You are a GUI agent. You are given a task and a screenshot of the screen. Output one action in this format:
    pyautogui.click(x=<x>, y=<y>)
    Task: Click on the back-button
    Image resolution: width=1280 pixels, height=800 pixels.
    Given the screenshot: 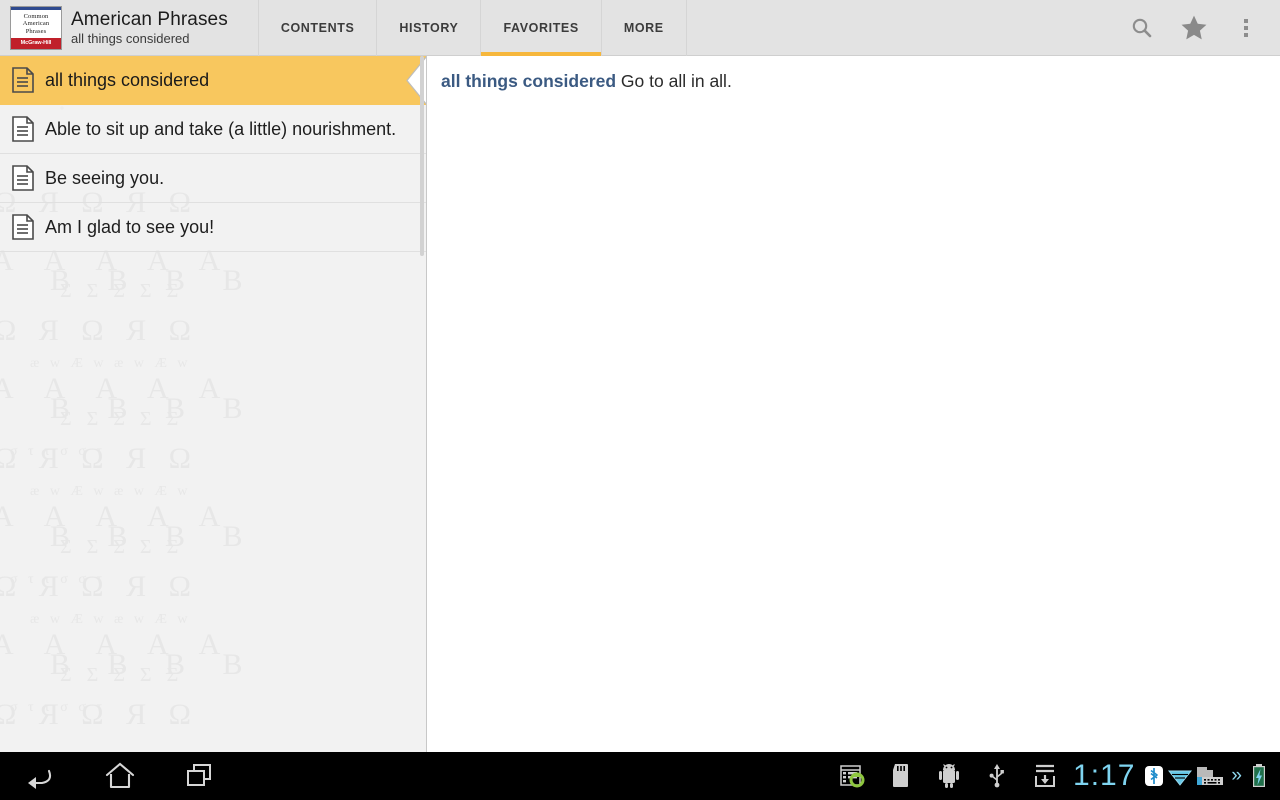 What is the action you would take?
    pyautogui.click(x=40, y=776)
    